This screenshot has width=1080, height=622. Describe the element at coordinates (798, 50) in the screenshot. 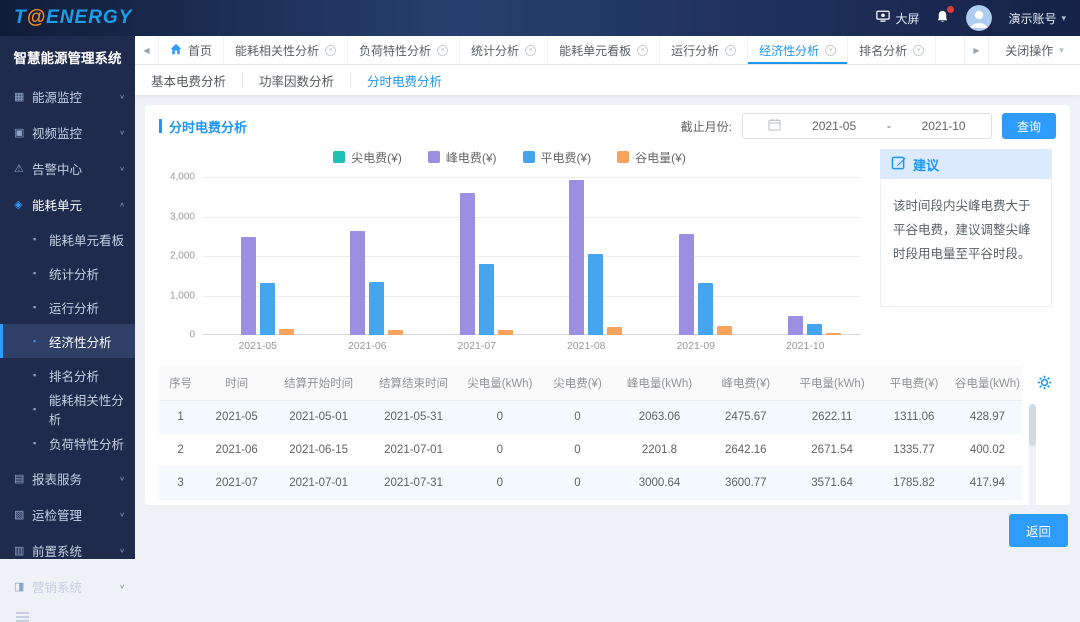

I see `tab-6: 经济性分析 ×` at that location.